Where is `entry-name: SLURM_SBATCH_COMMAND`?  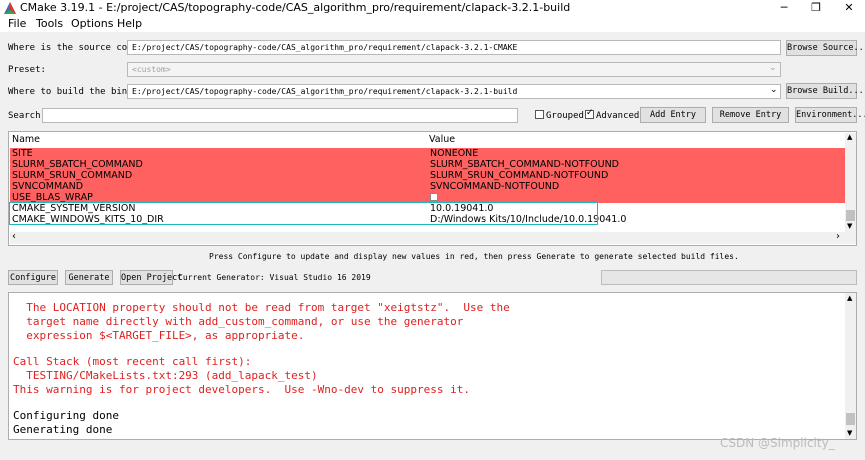 entry-name: SLURM_SBATCH_COMMAND is located at coordinates (77, 164).